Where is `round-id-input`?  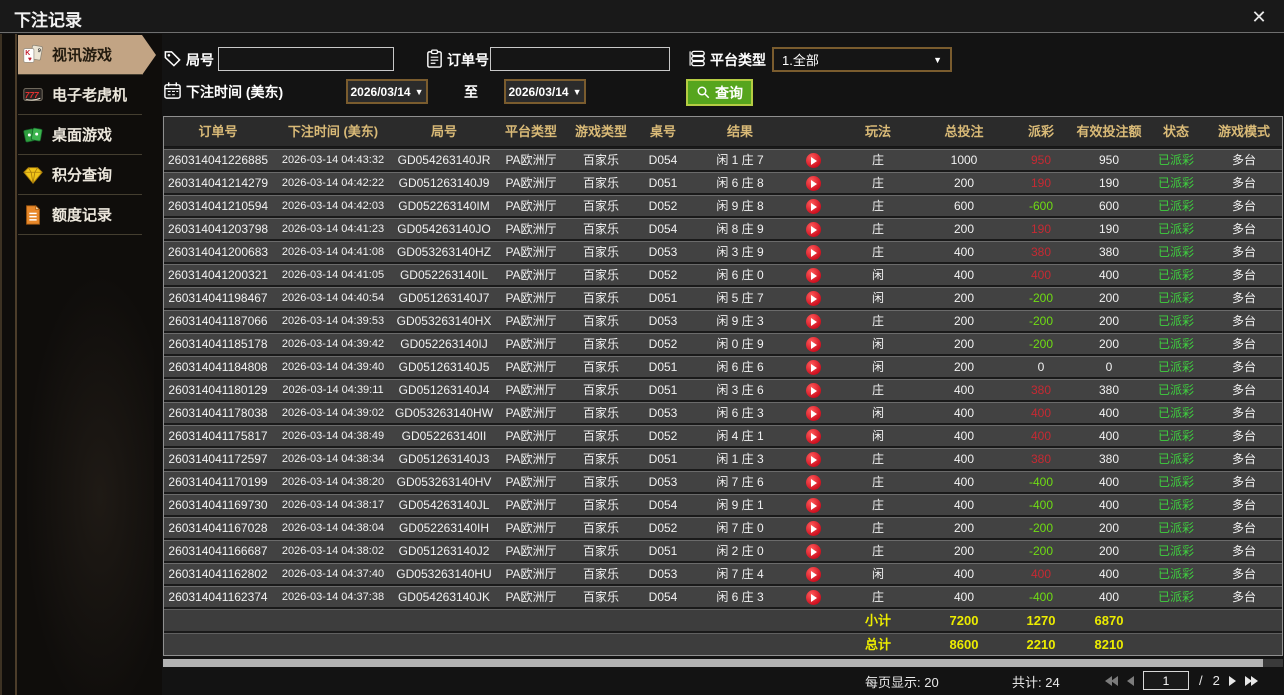 round-id-input is located at coordinates (306, 59).